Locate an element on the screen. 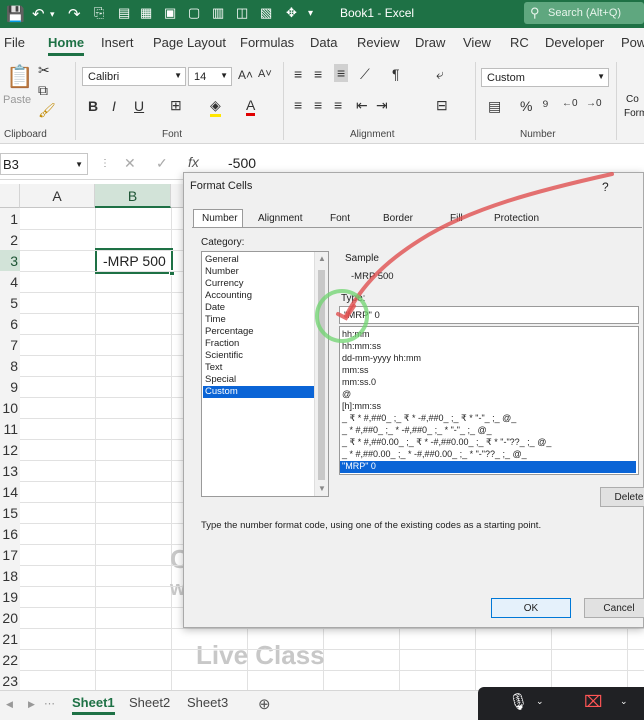 The image size is (644, 720). sheet-tab-sheet2: Sheet2 is located at coordinates (149, 702).